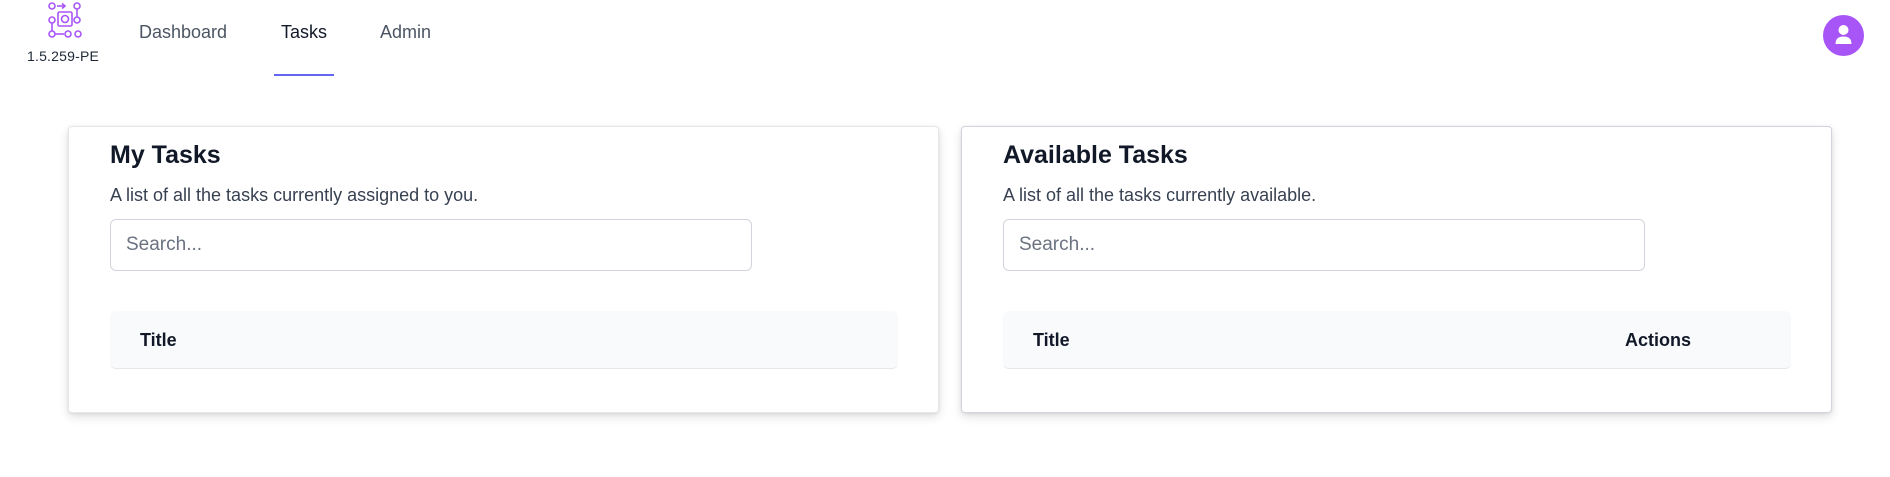  I want to click on workflow-logo-icon, so click(65, 20).